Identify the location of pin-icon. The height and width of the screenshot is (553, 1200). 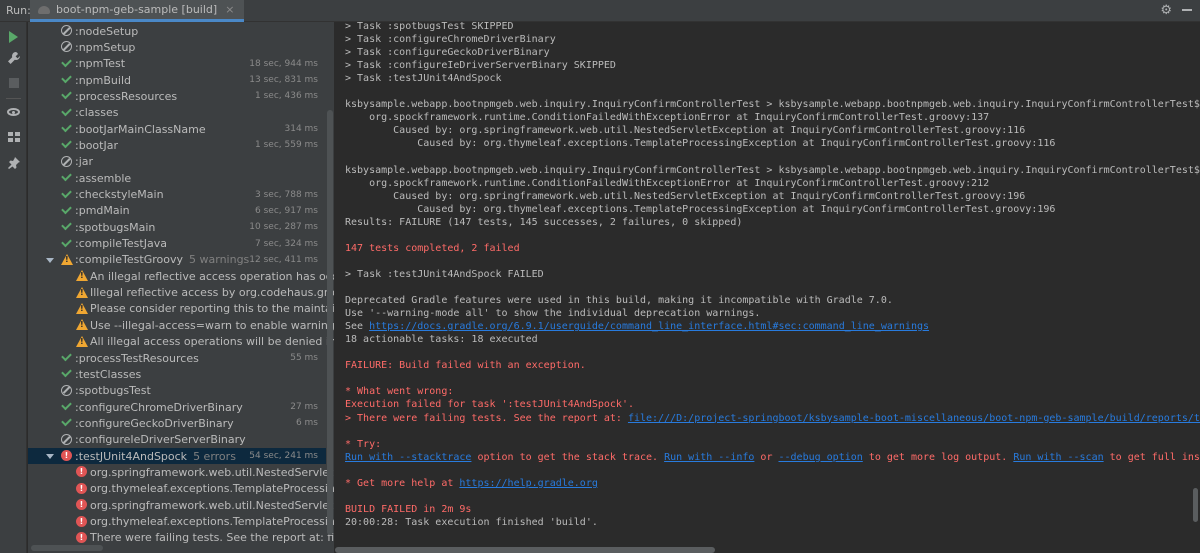
(13, 162).